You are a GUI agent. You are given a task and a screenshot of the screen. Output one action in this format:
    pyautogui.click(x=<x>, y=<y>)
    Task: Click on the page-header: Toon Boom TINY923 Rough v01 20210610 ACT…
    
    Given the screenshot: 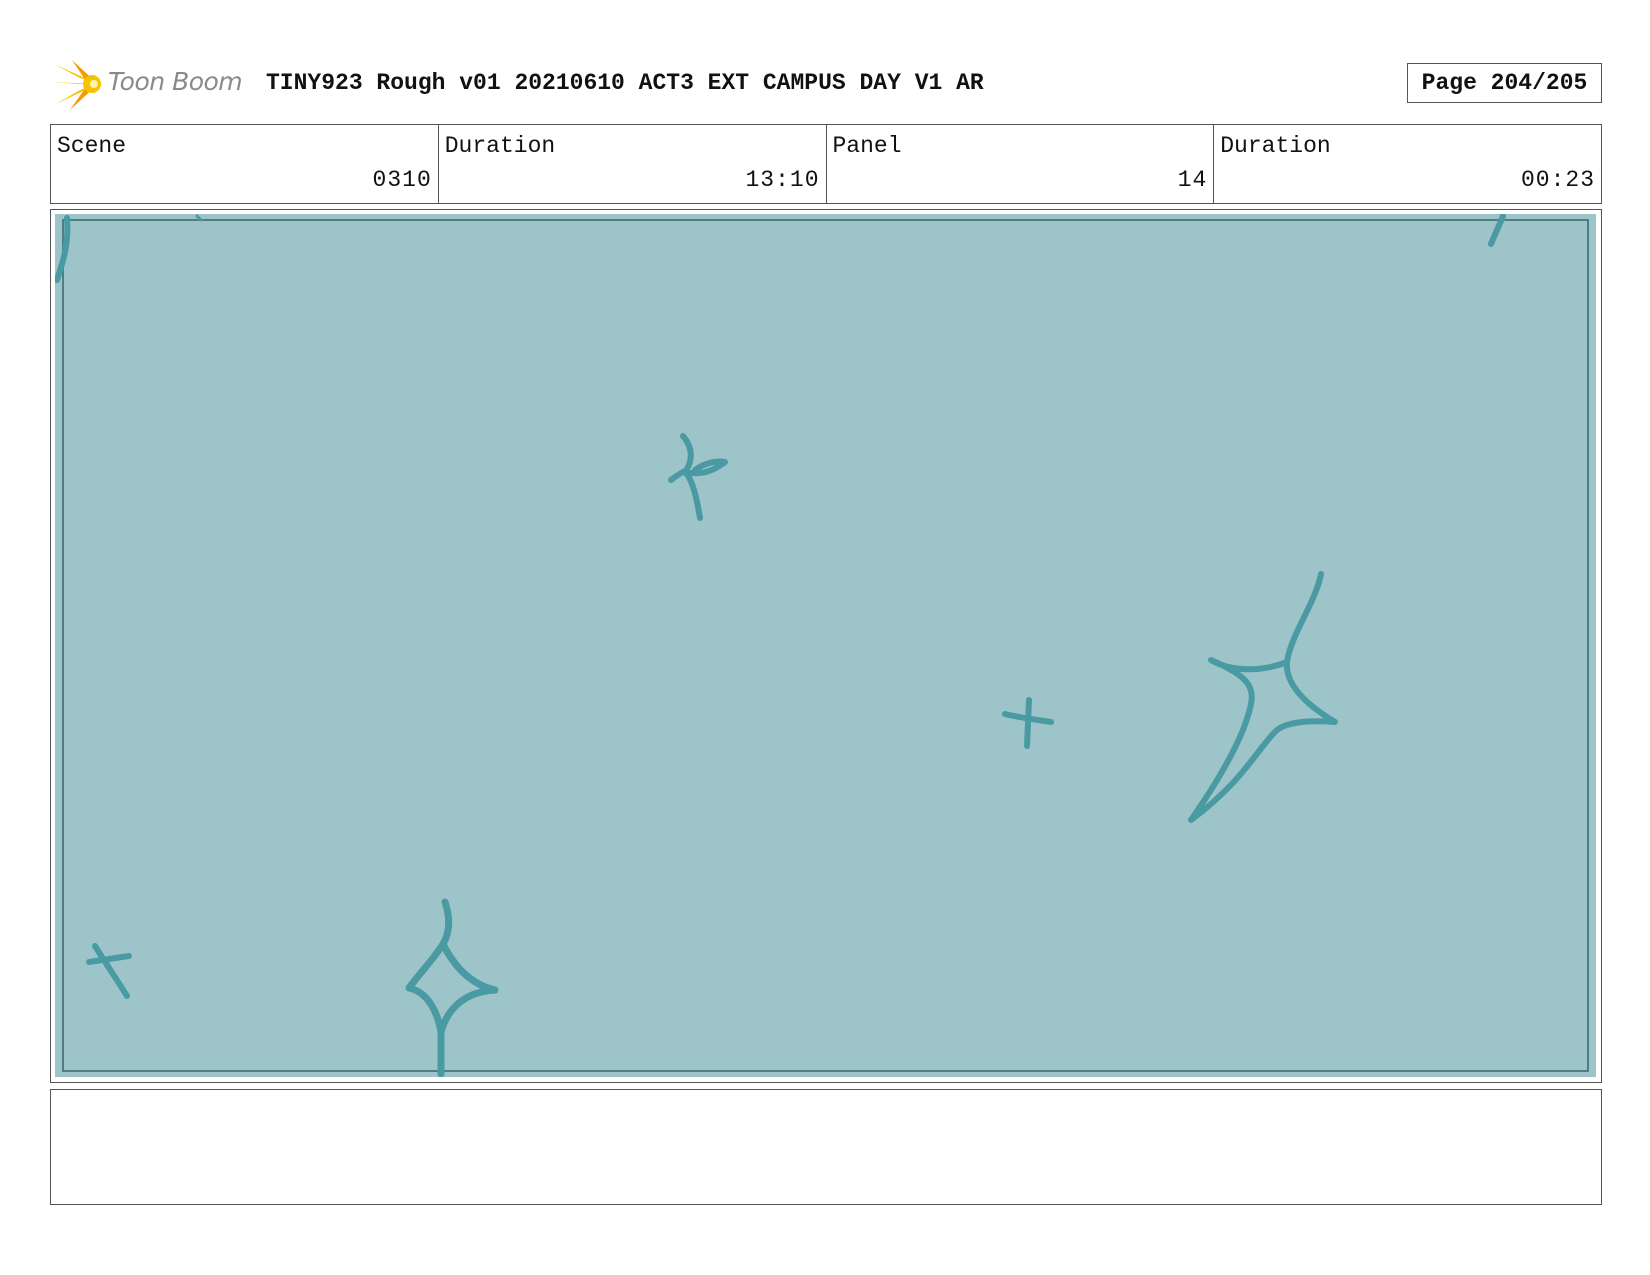 What is the action you would take?
    pyautogui.click(x=826, y=84)
    